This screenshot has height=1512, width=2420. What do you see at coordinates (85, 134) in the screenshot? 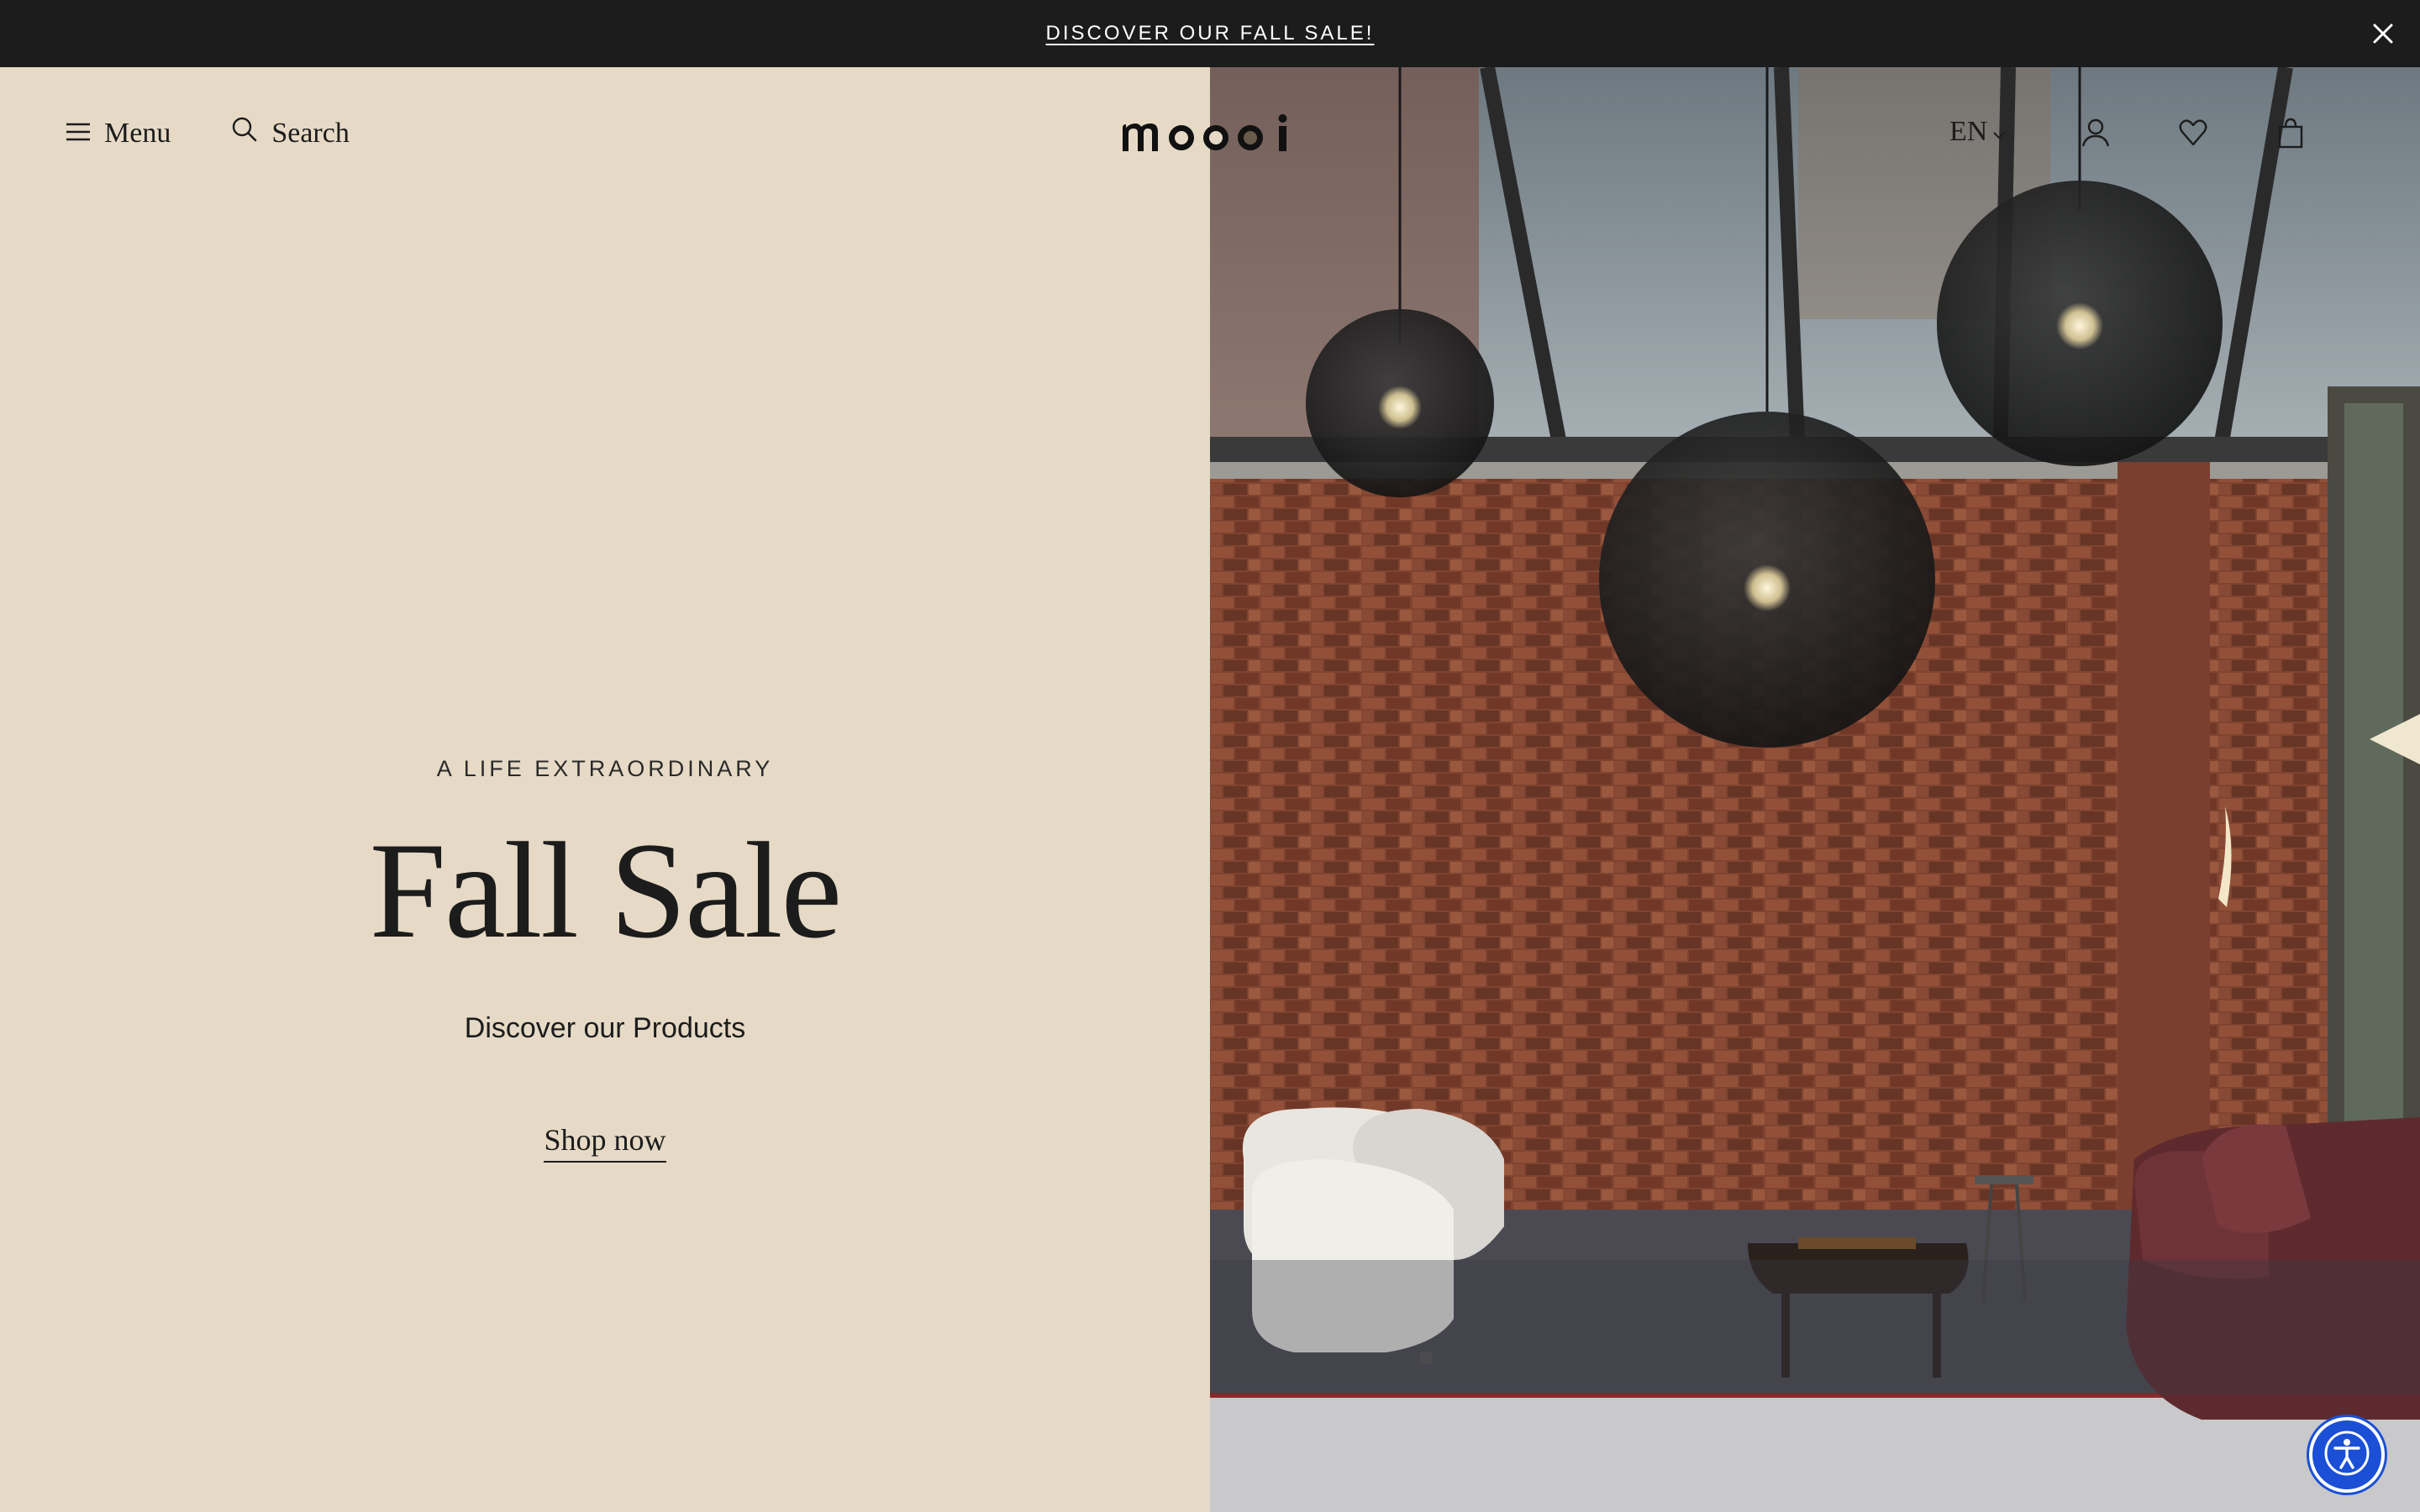
I see `hamburger-icon` at bounding box center [85, 134].